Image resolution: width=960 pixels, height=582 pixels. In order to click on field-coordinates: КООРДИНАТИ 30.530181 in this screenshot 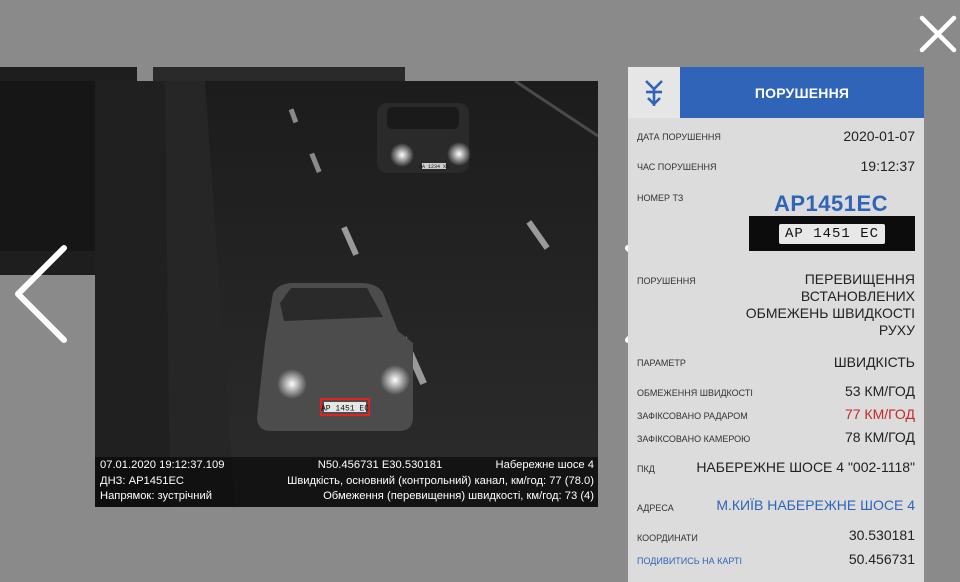, I will do `click(776, 537)`.